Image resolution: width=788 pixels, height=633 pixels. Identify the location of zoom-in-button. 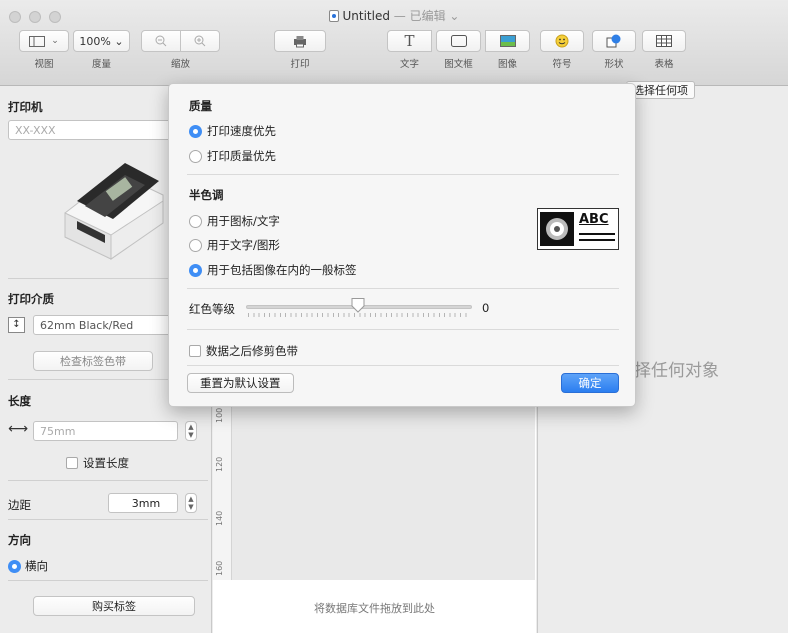
(200, 41).